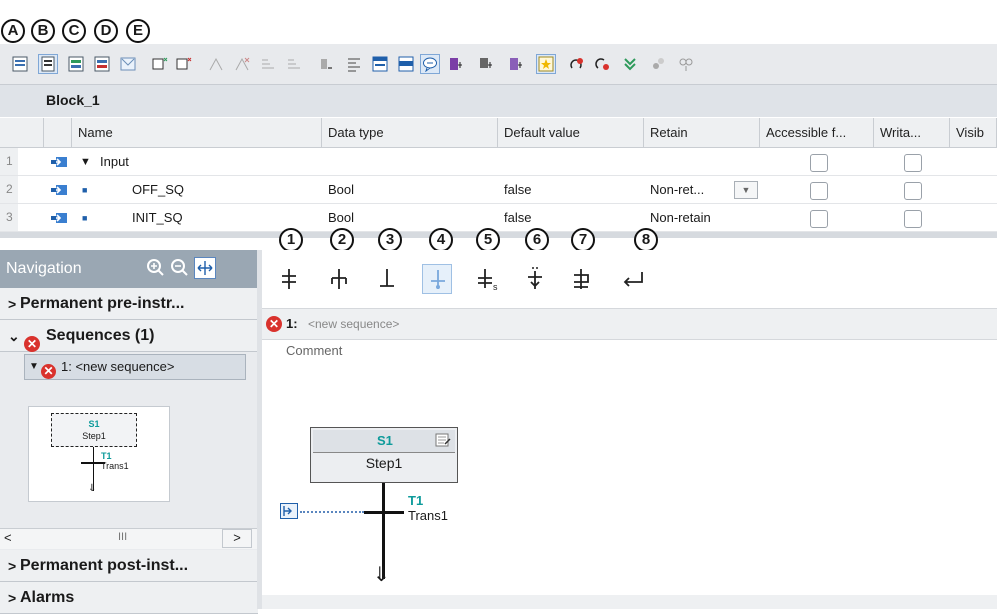 The height and width of the screenshot is (614, 997). I want to click on sequence-comment: Comment, so click(314, 350).